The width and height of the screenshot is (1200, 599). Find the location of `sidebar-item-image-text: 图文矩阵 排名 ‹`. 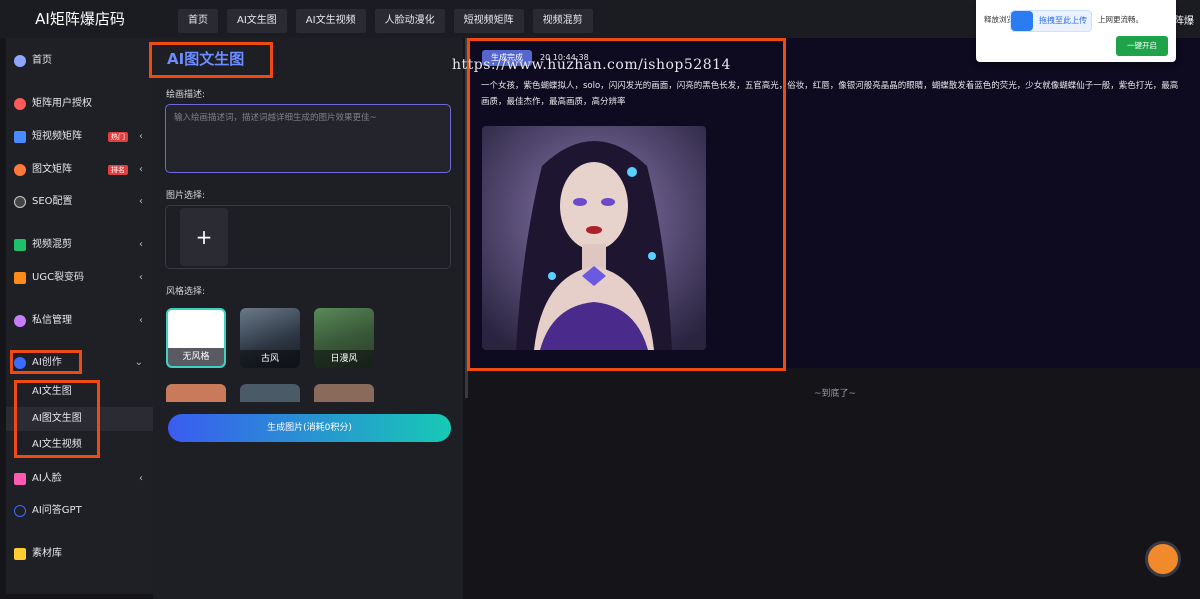

sidebar-item-image-text: 图文矩阵 排名 ‹ is located at coordinates (79, 170).